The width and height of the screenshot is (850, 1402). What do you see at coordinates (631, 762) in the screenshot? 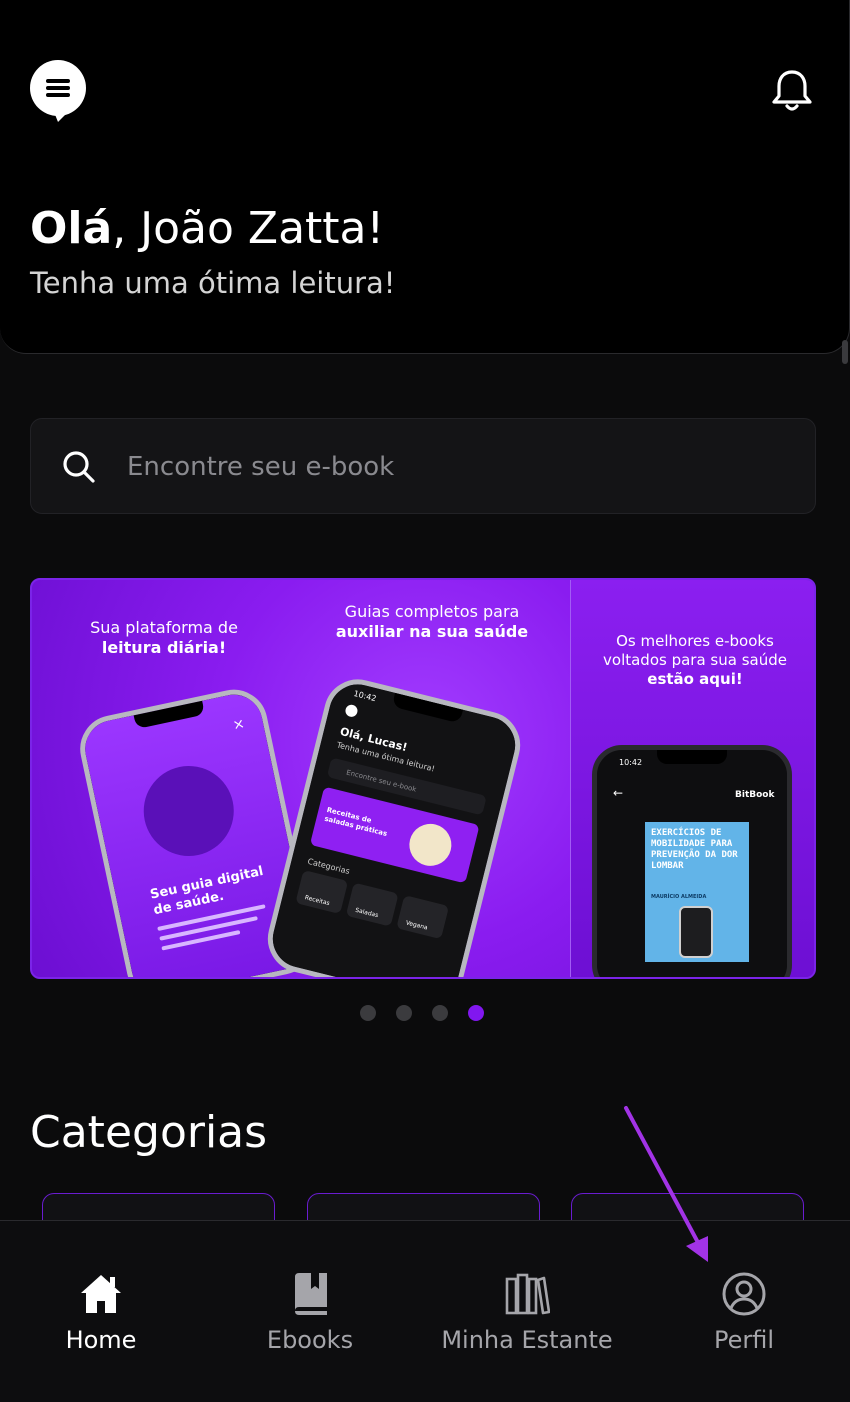
I see `phone3-time: 10:42` at bounding box center [631, 762].